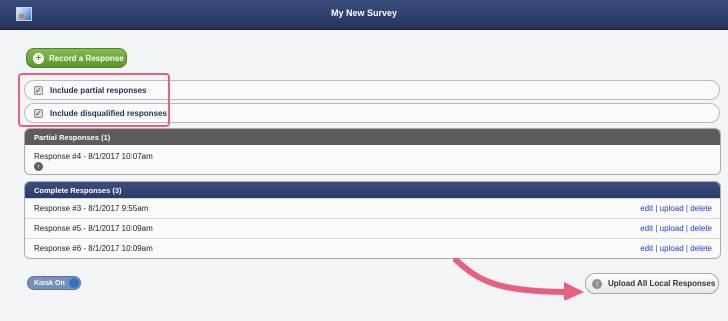 Image resolution: width=728 pixels, height=321 pixels. What do you see at coordinates (597, 283) in the screenshot?
I see `upload-icon: ↑` at bounding box center [597, 283].